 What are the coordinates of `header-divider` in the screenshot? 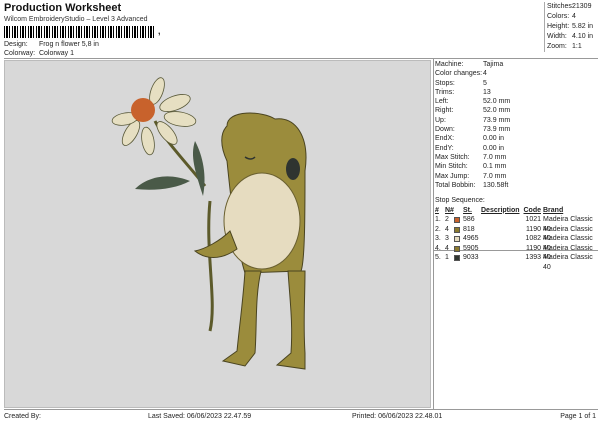 It's located at (301, 58).